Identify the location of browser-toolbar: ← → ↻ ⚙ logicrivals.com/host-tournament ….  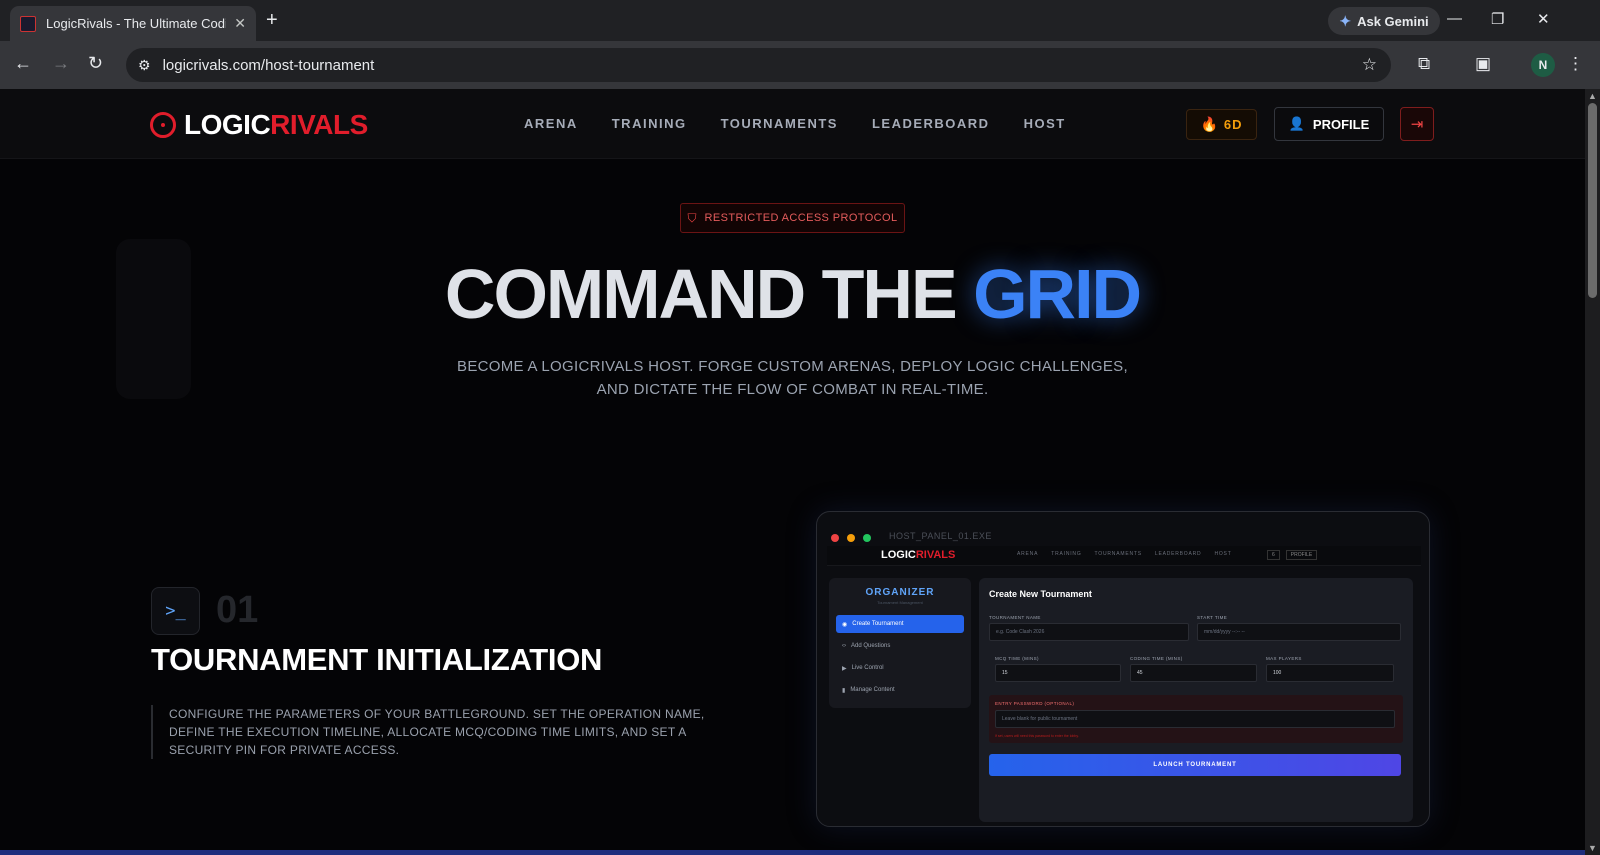
(800, 65).